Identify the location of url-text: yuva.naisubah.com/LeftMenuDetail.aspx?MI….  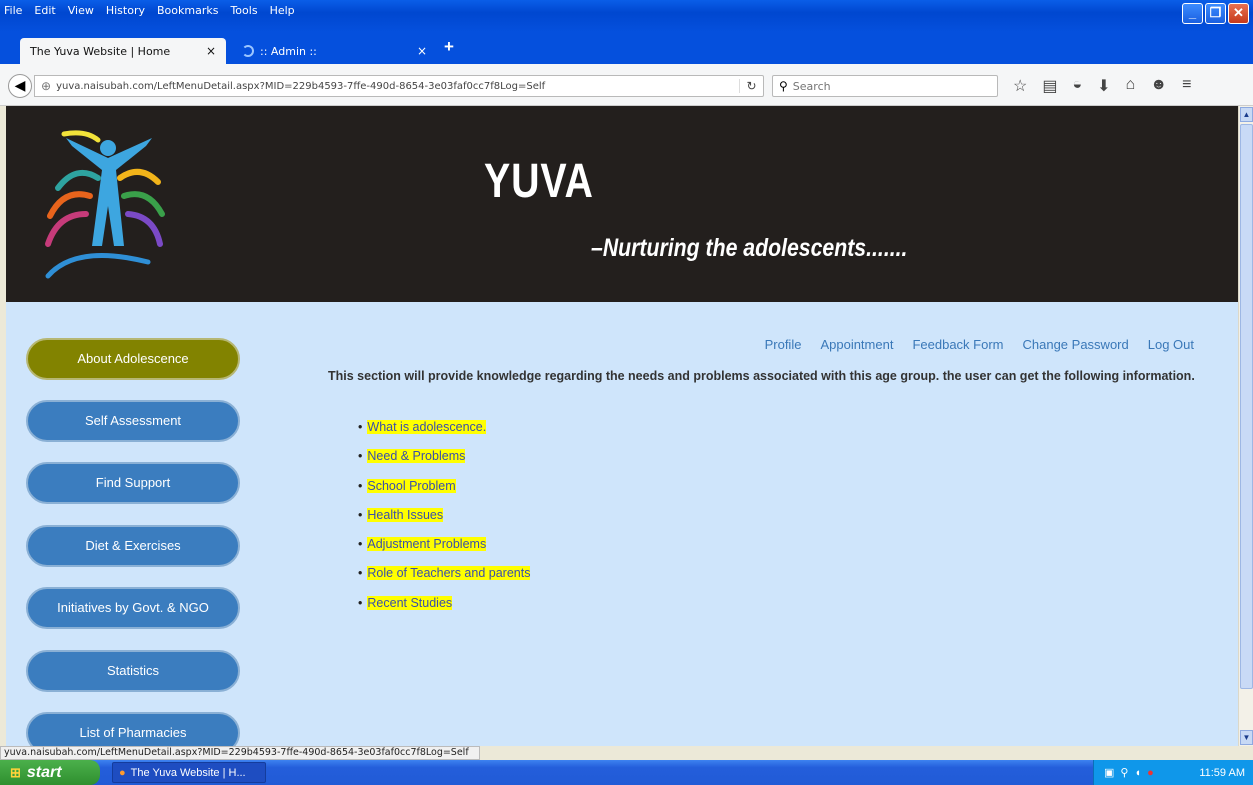
(301, 86).